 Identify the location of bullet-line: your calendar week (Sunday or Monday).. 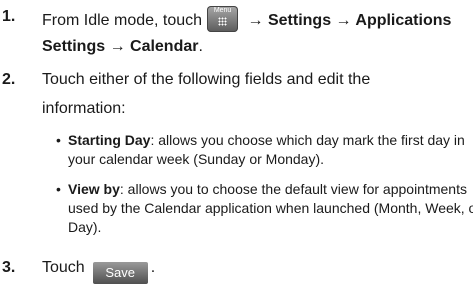
(196, 159).